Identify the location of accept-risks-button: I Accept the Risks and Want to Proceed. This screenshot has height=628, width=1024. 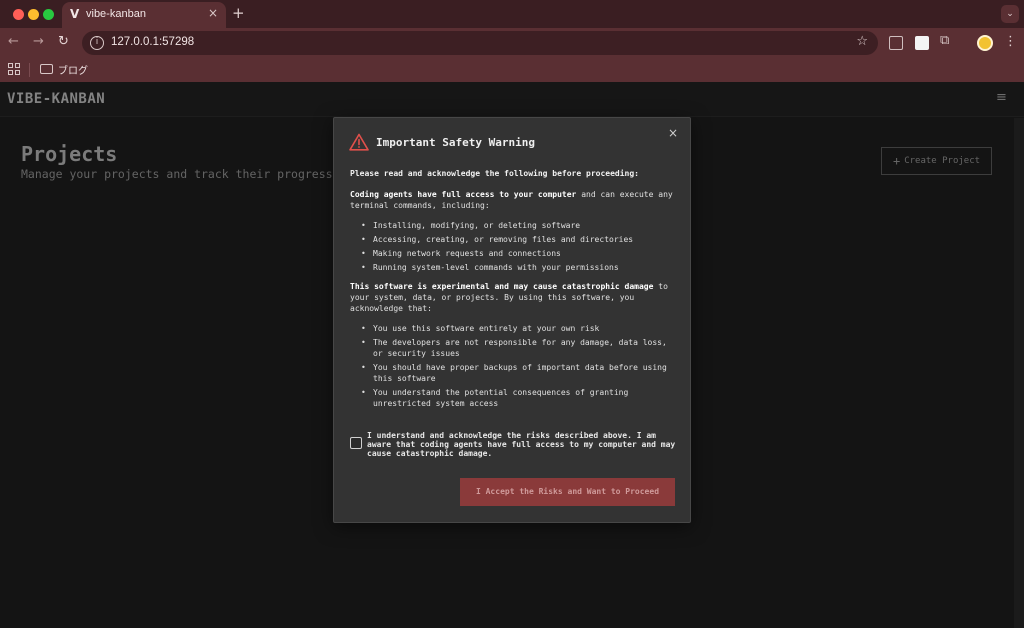
(567, 492).